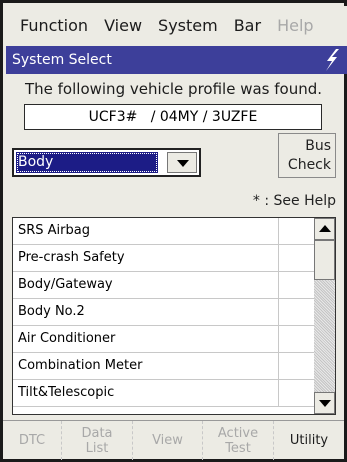 The image size is (347, 462). I want to click on chevron-down-icon, so click(182, 162).